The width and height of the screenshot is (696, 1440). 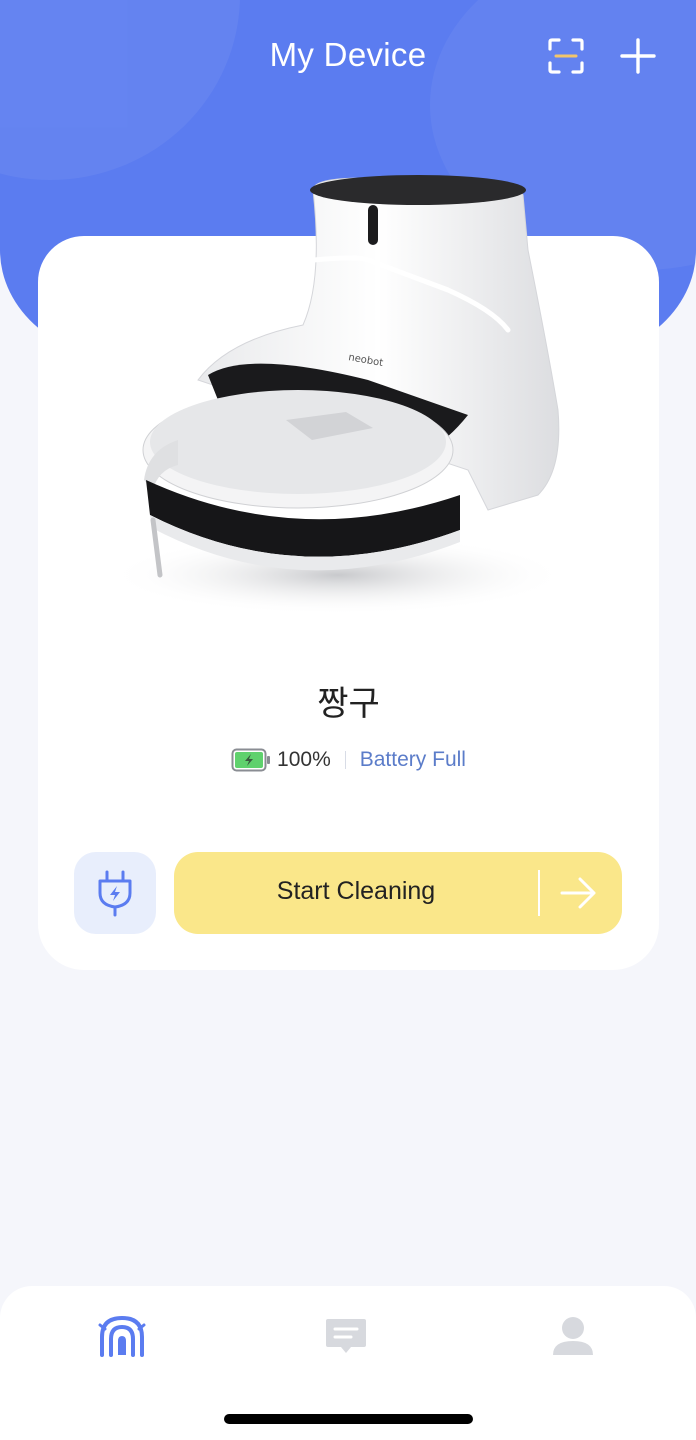 I want to click on recharge-button, so click(x=115, y=893).